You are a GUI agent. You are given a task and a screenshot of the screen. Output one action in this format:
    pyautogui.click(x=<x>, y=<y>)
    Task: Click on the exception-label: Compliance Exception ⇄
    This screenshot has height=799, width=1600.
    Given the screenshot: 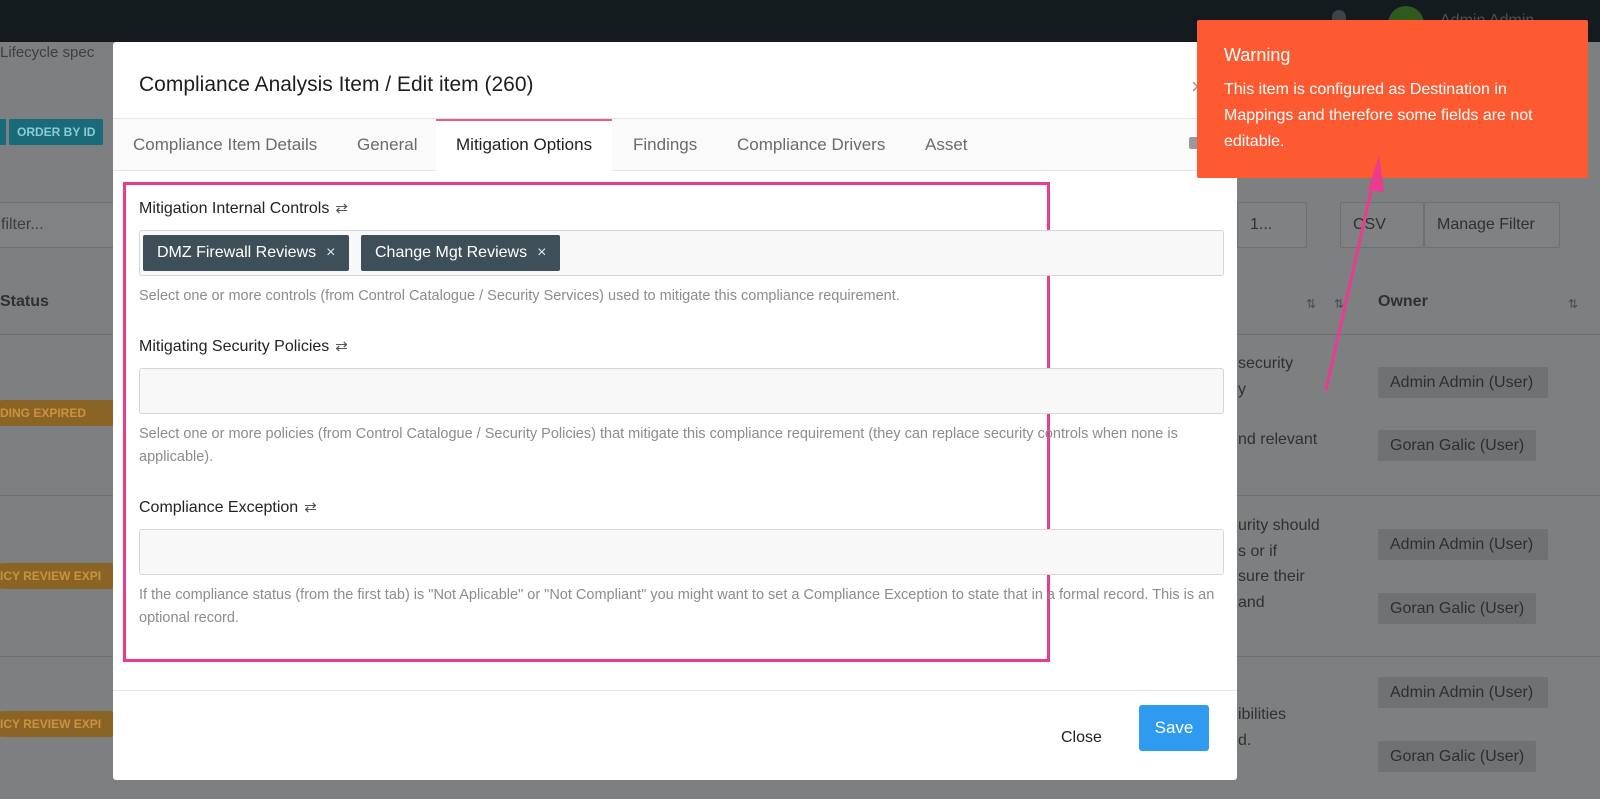 What is the action you would take?
    pyautogui.click(x=228, y=507)
    